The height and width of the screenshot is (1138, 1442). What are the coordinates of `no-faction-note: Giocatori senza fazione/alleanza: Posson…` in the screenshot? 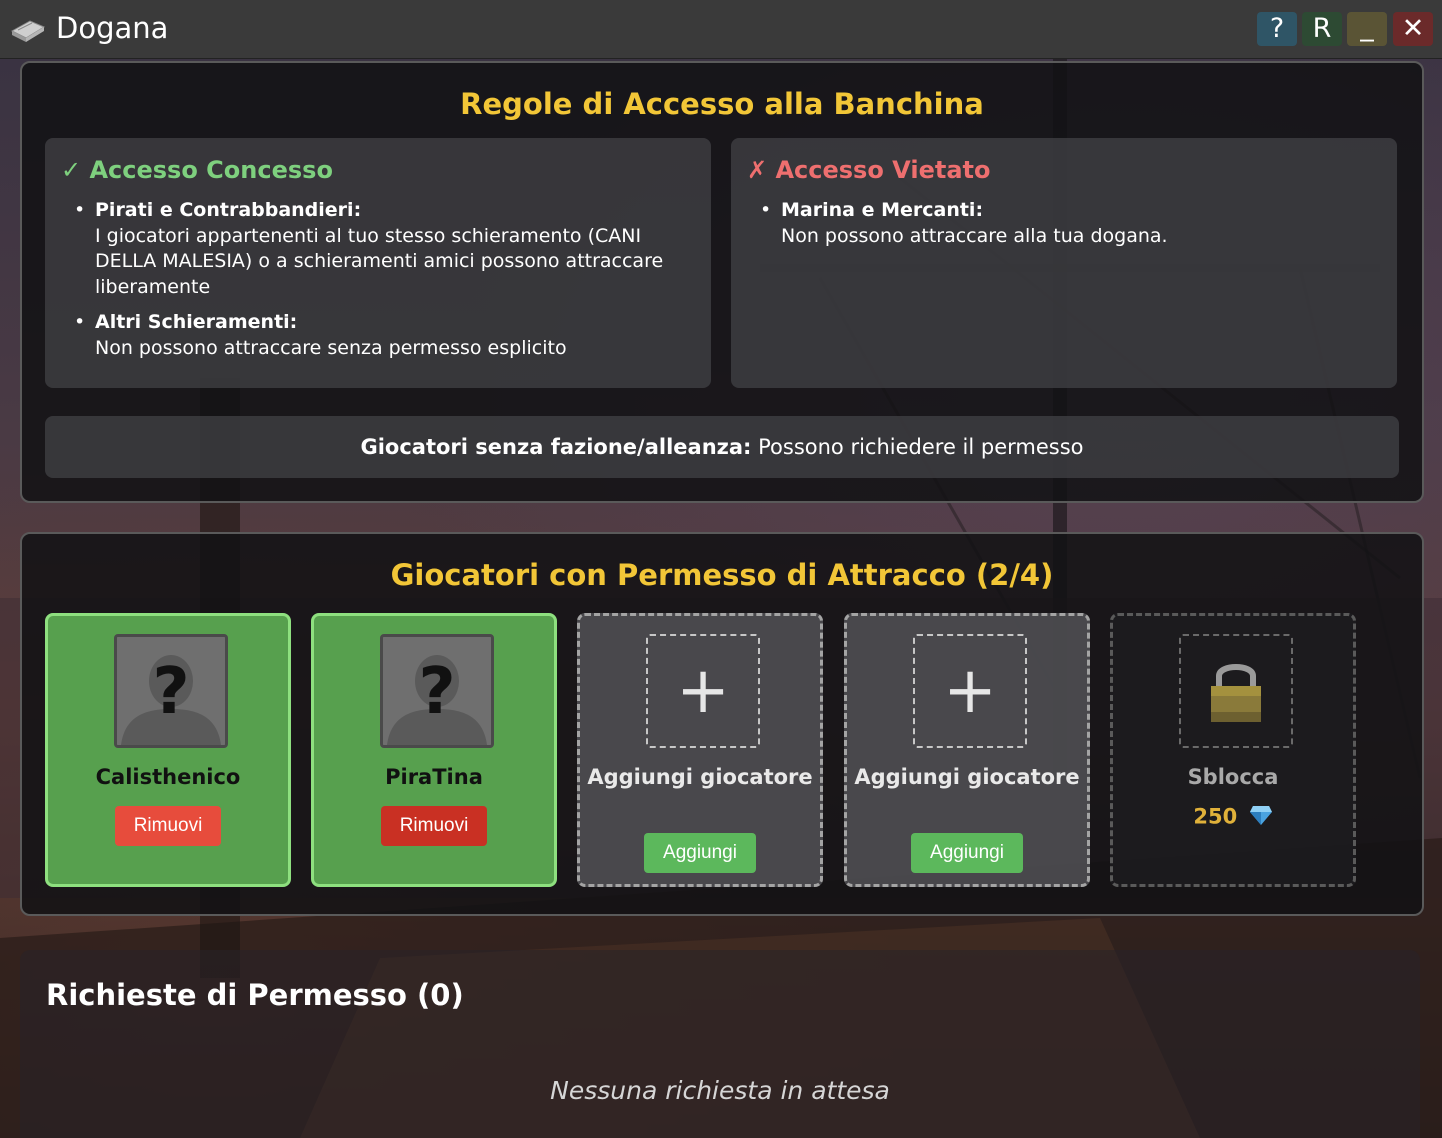 It's located at (722, 447).